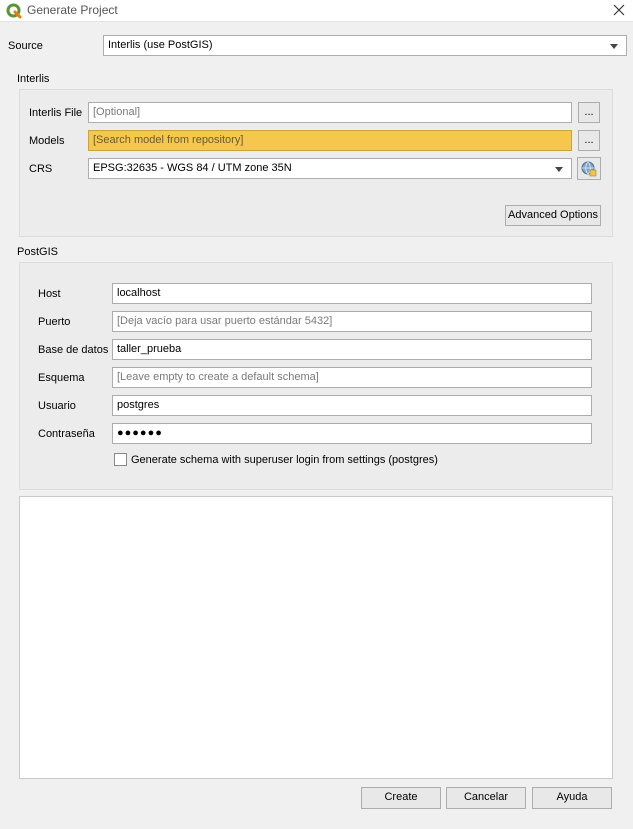  I want to click on database-value: taller_prueba, so click(149, 349).